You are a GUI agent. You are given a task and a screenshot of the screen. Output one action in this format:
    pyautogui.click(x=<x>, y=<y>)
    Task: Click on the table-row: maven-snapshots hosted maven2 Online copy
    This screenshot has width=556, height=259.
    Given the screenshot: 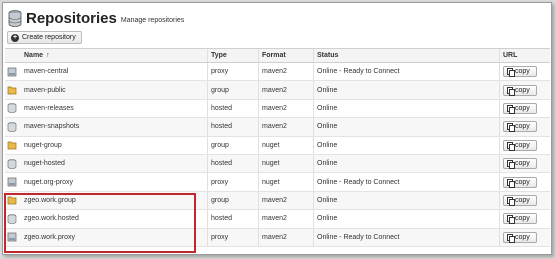 What is the action you would take?
    pyautogui.click(x=277, y=127)
    